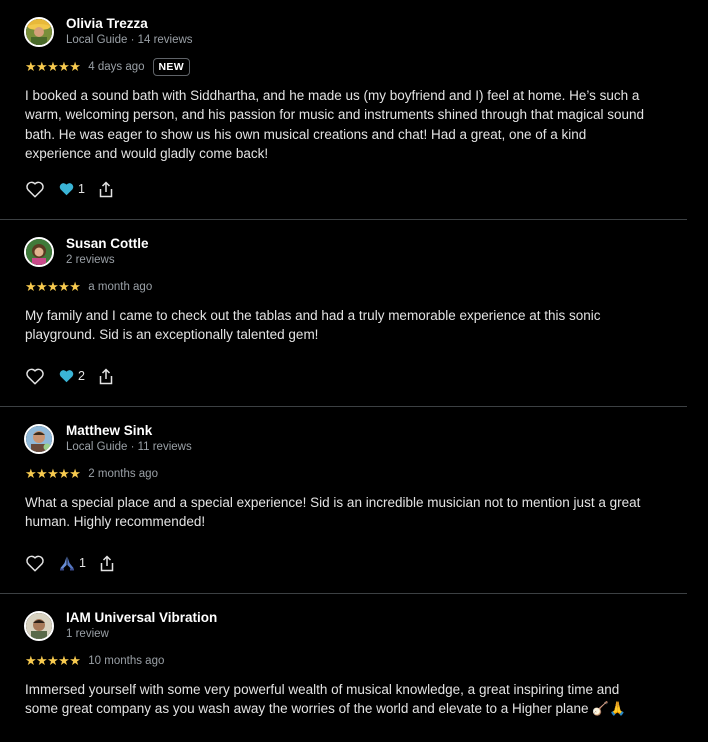 The height and width of the screenshot is (742, 708). I want to click on review-date: a month ago, so click(120, 287).